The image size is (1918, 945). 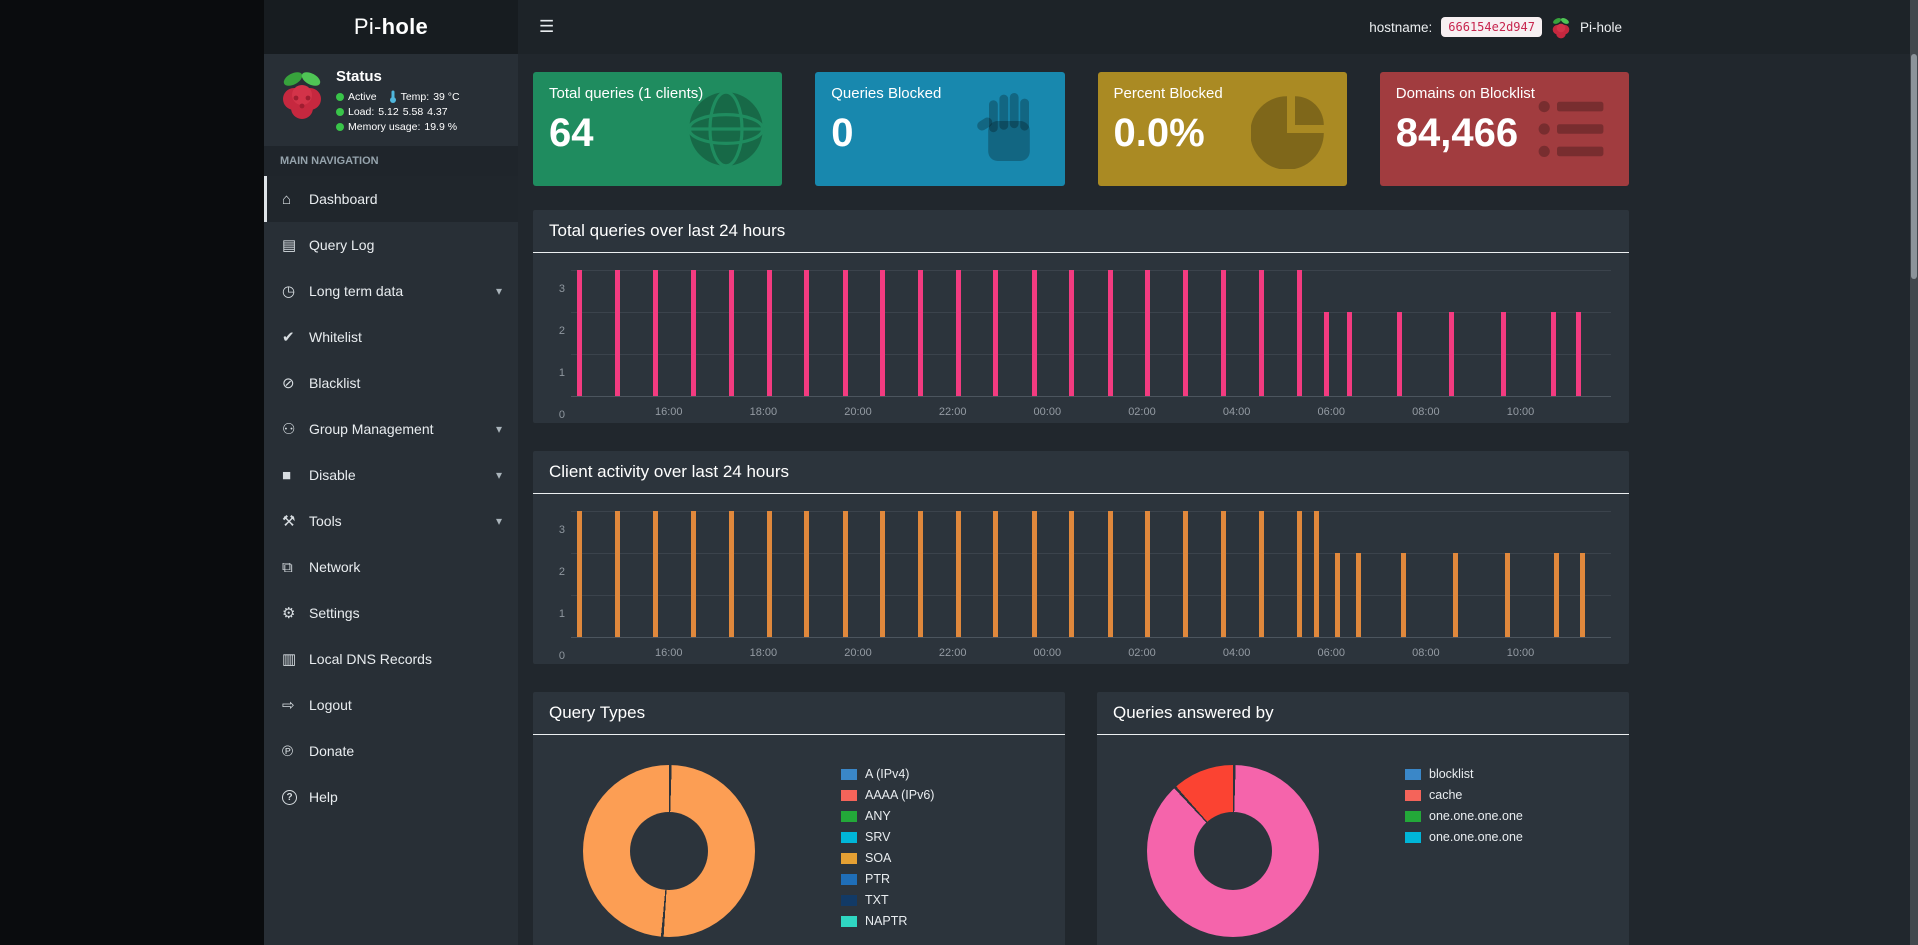 I want to click on legend-item-a-ipv4: A (IPv4), so click(x=887, y=774).